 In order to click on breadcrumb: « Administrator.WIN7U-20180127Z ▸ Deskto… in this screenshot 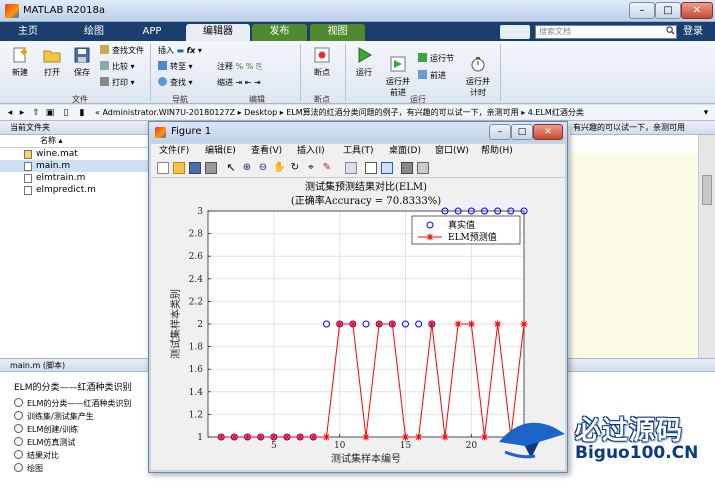, I will do `click(339, 113)`.